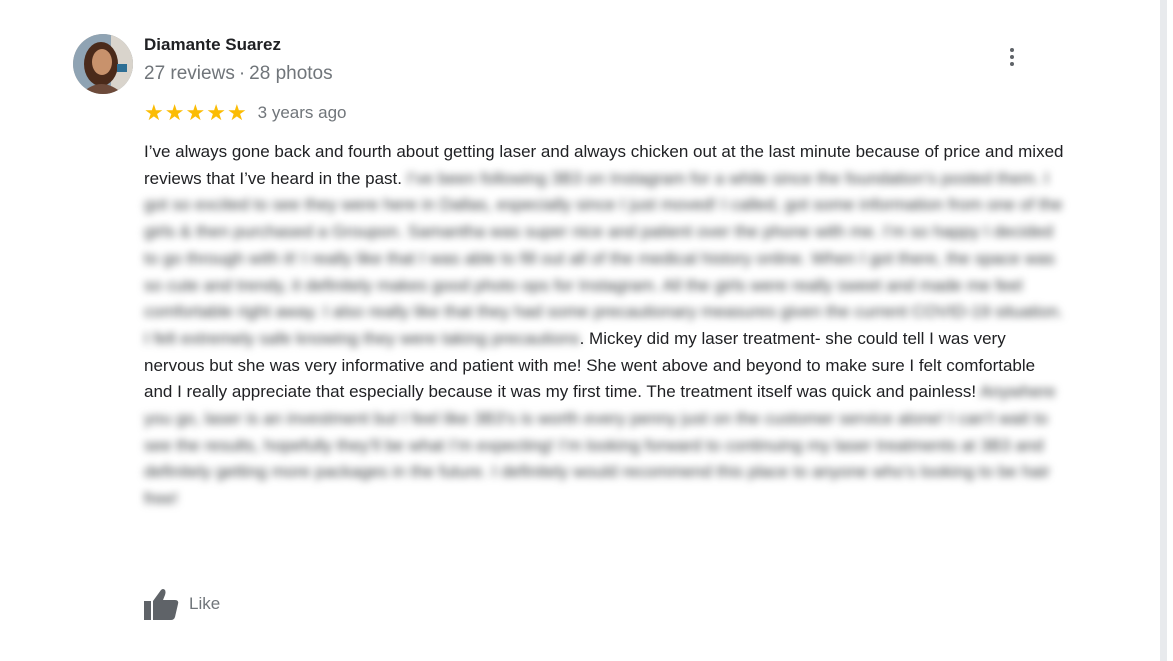  I want to click on author-name: Diamante Suarez, so click(212, 45).